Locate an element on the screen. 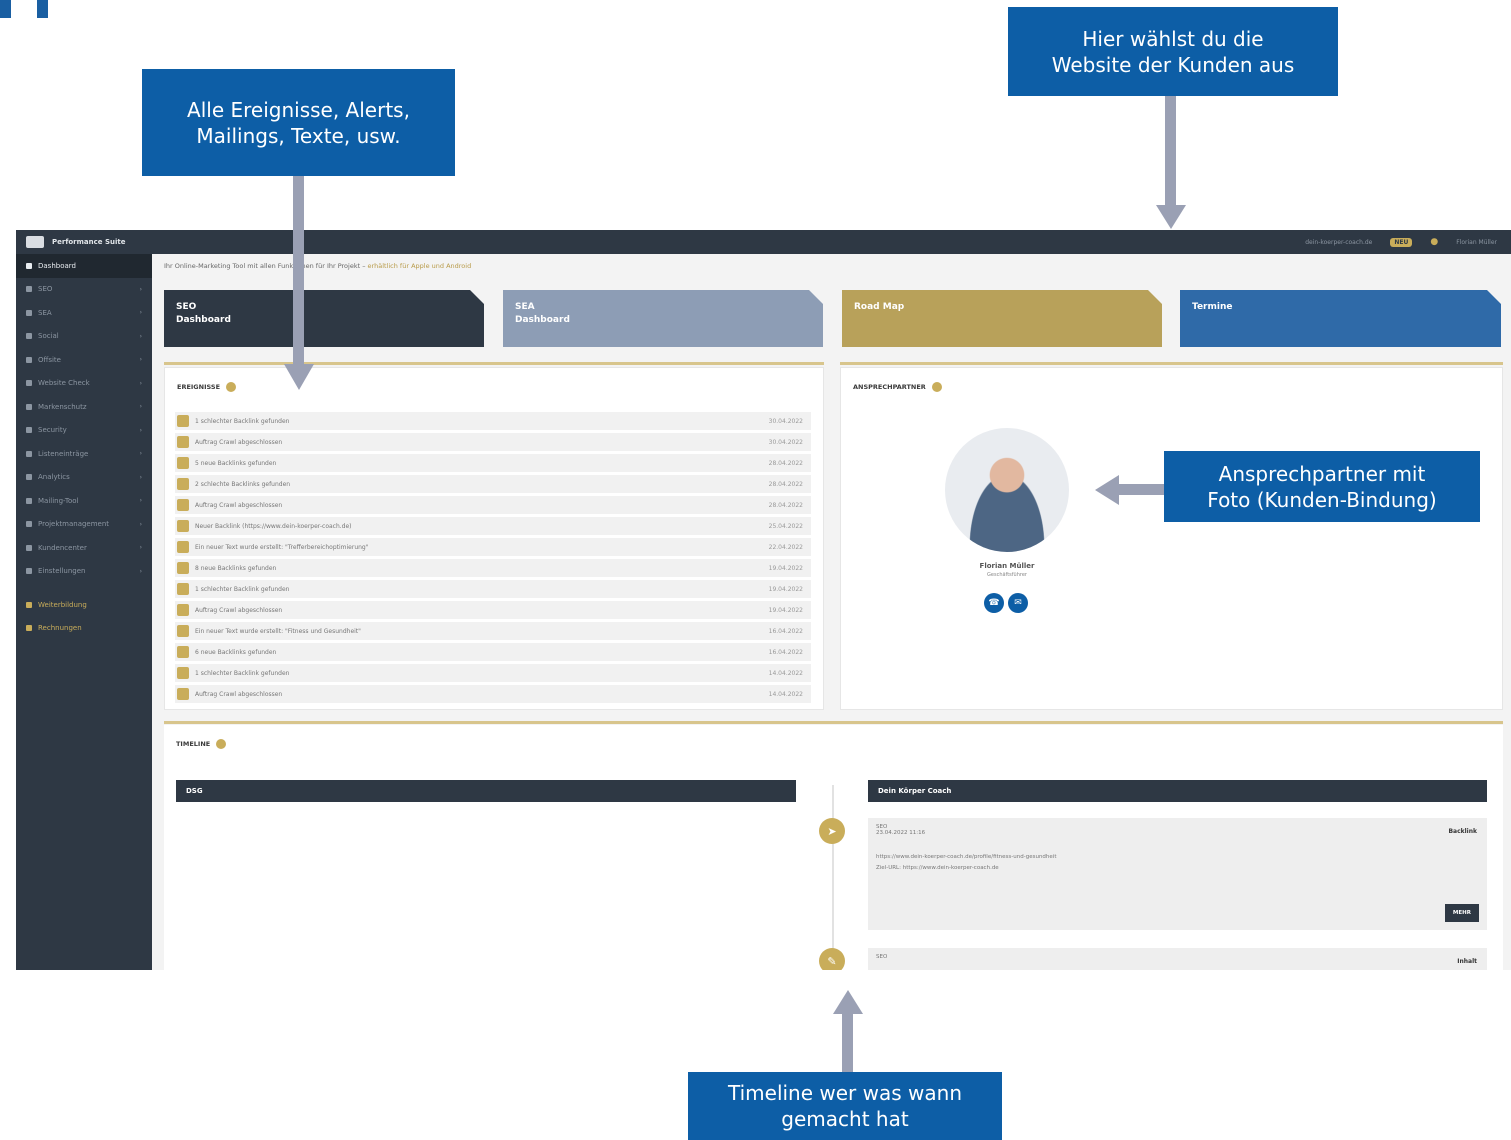 This screenshot has width=1511, height=1140. sidebar-item-7: Security › is located at coordinates (84, 431).